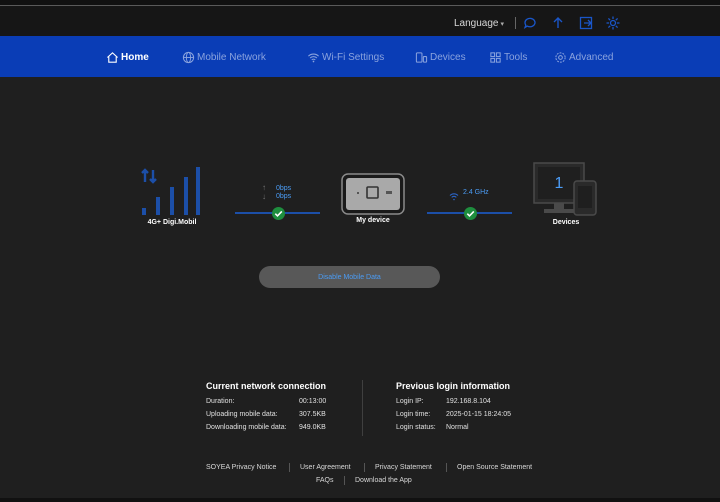  I want to click on footer-privacy-notice-link: SOYEA Privacy Notice, so click(241, 467).